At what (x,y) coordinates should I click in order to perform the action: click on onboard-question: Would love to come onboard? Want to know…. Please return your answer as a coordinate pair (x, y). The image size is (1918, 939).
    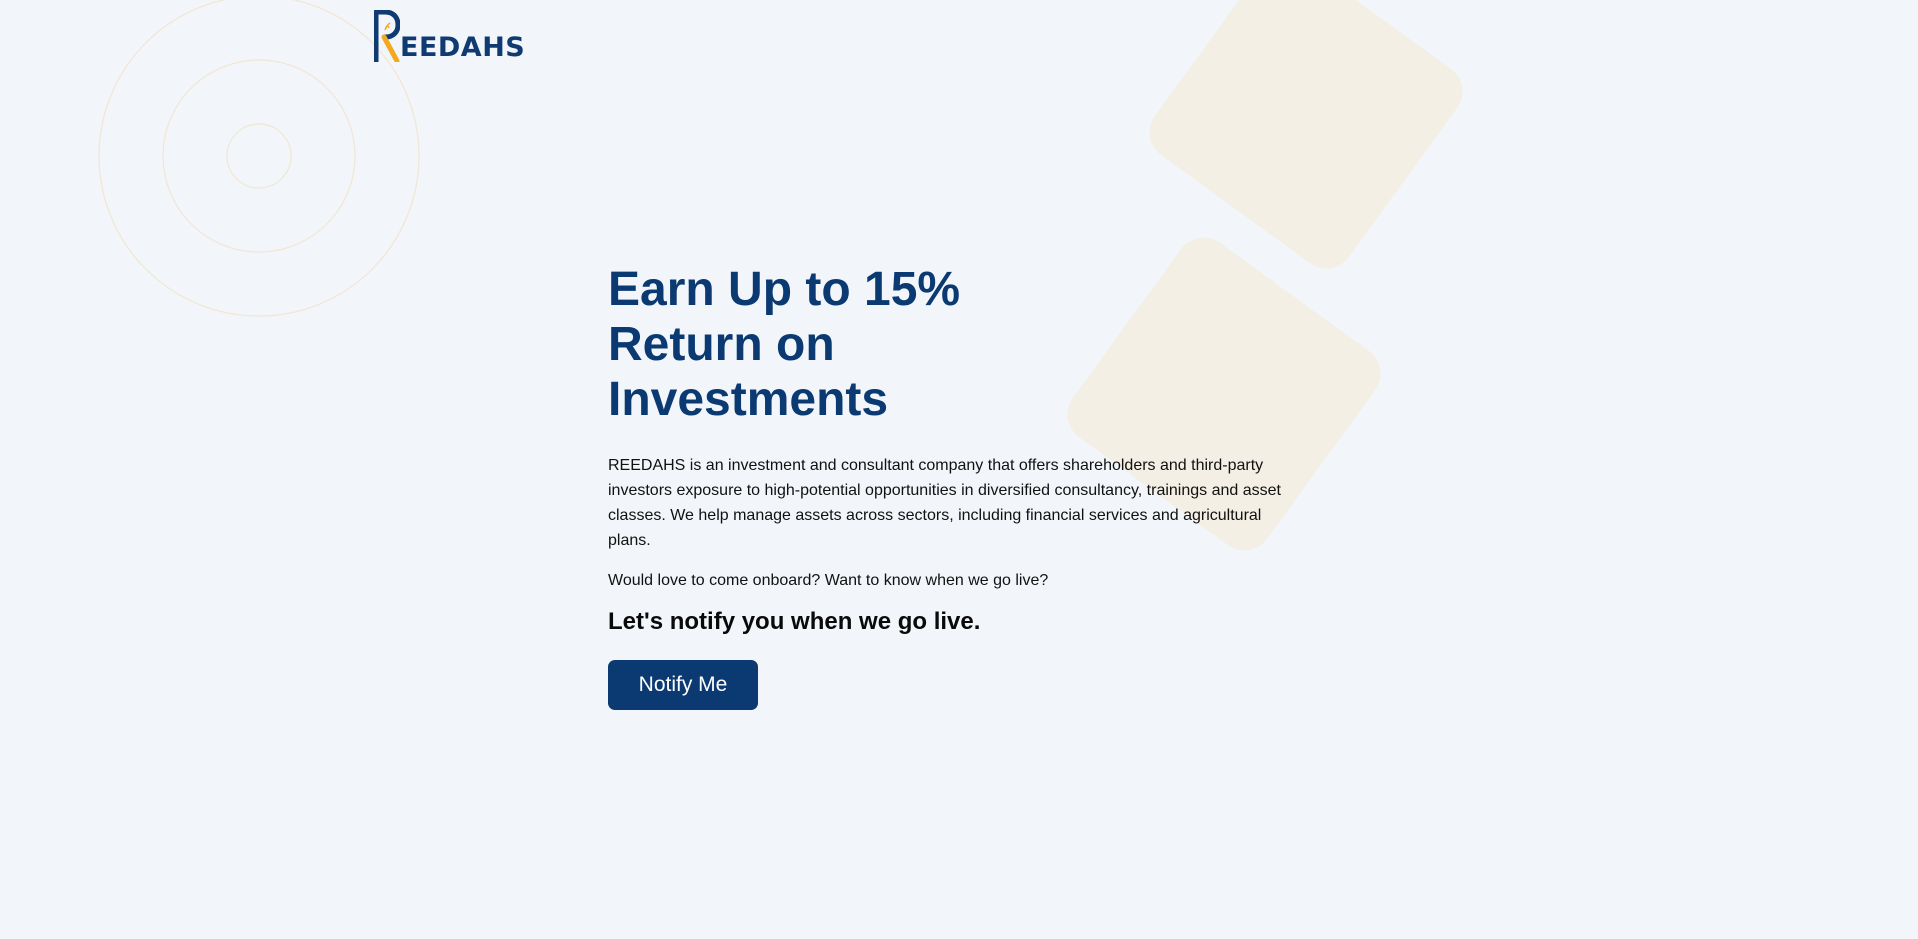
    Looking at the image, I should click on (828, 580).